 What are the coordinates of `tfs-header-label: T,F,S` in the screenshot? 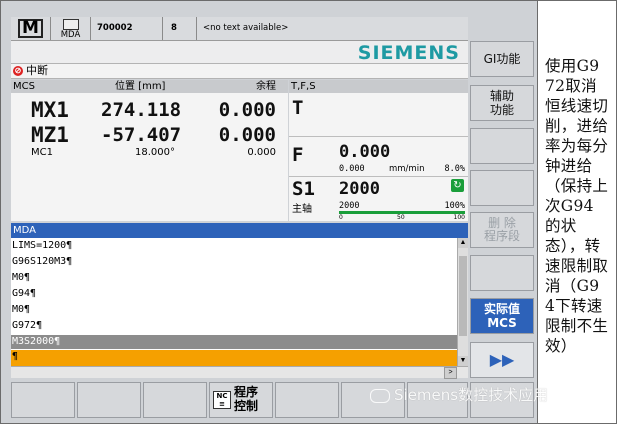 It's located at (303, 86).